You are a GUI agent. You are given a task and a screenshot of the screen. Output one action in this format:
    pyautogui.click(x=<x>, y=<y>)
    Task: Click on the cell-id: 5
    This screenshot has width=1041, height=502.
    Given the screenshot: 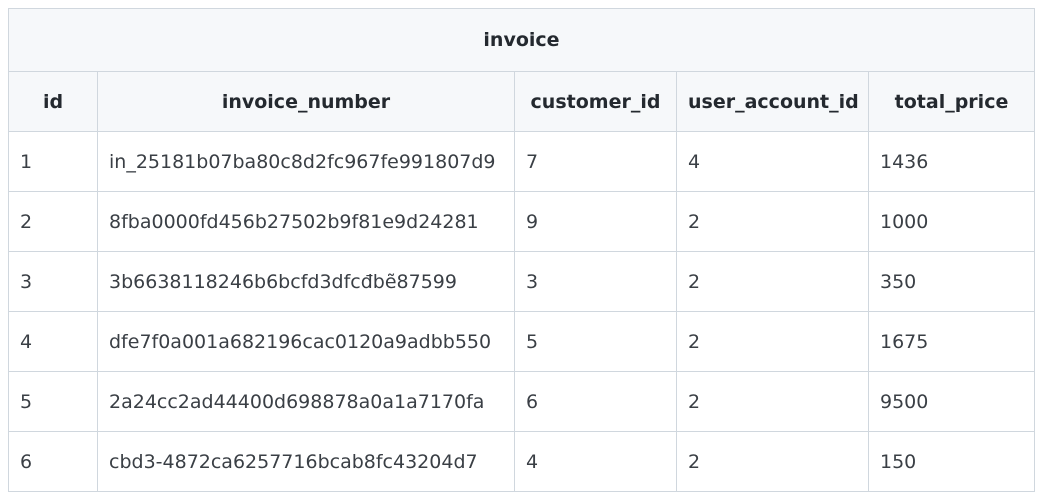 What is the action you would take?
    pyautogui.click(x=53, y=401)
    